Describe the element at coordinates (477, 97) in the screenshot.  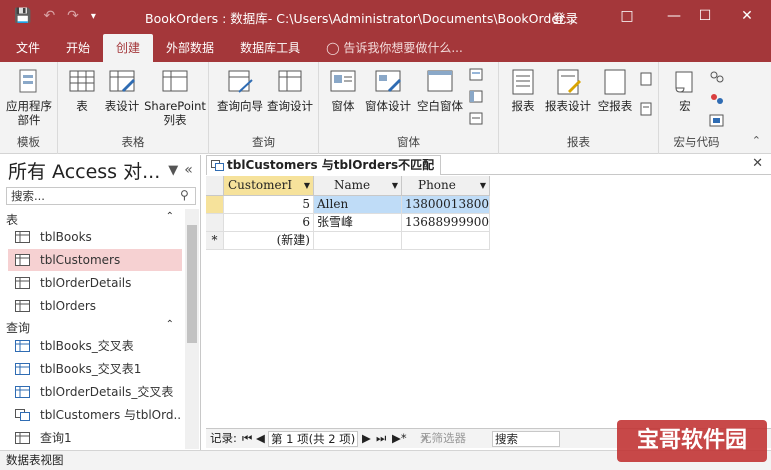
I see `navigation-form-icon` at that location.